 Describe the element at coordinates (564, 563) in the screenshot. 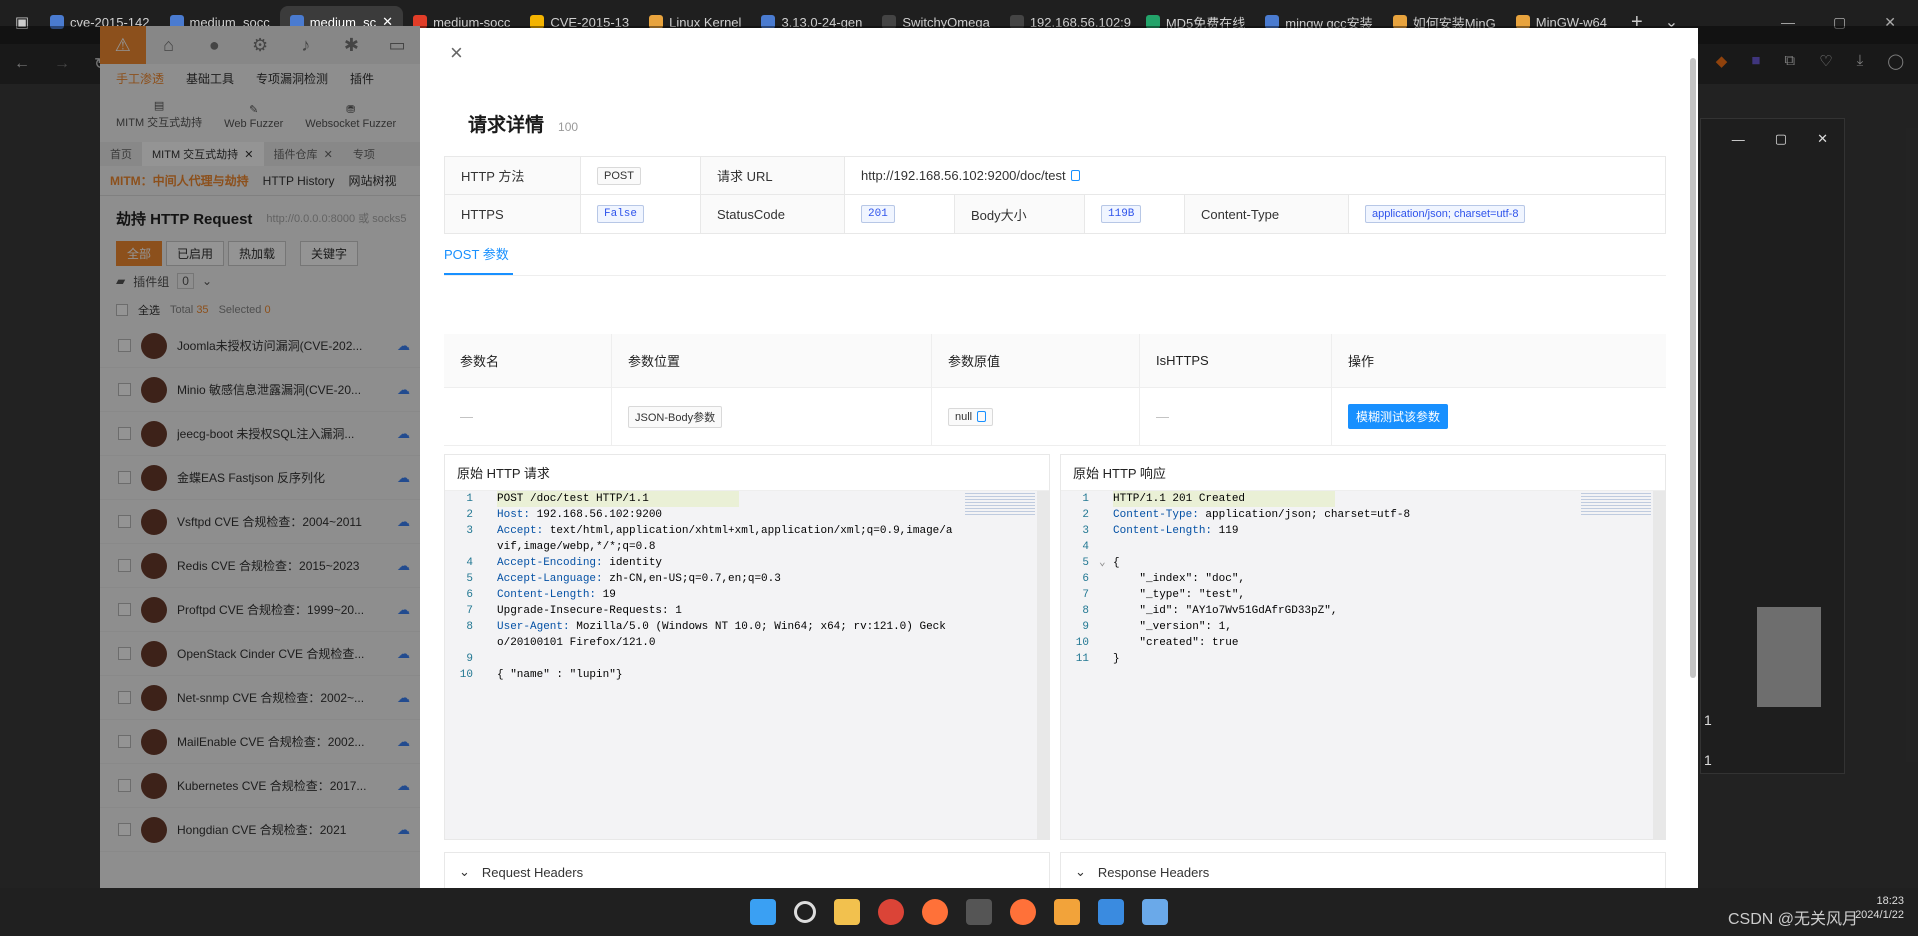

I see `code-line: 4 Accept-Encoding: identity` at that location.